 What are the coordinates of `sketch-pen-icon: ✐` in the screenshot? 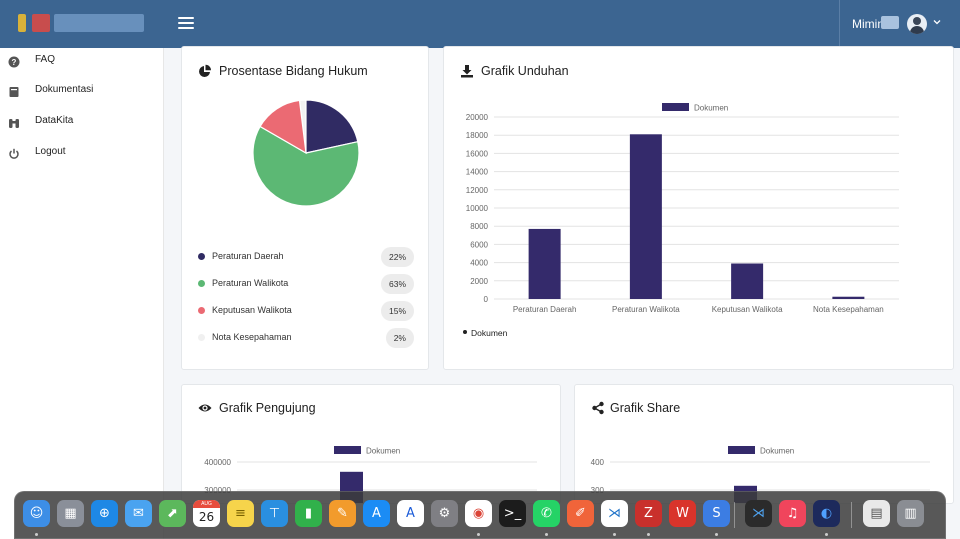 It's located at (580, 513).